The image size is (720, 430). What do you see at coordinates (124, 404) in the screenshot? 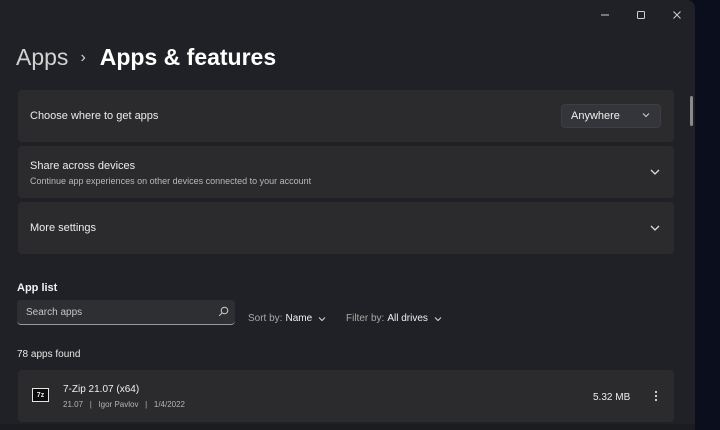
I see `app-meta: 21.07 | Igor Pavlov | 1/4/2022` at bounding box center [124, 404].